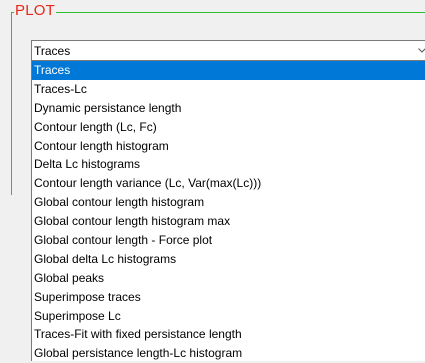 The height and width of the screenshot is (363, 425). What do you see at coordinates (228, 353) in the screenshot?
I see `dropdown-option: Global persistance length-Lc histogram` at bounding box center [228, 353].